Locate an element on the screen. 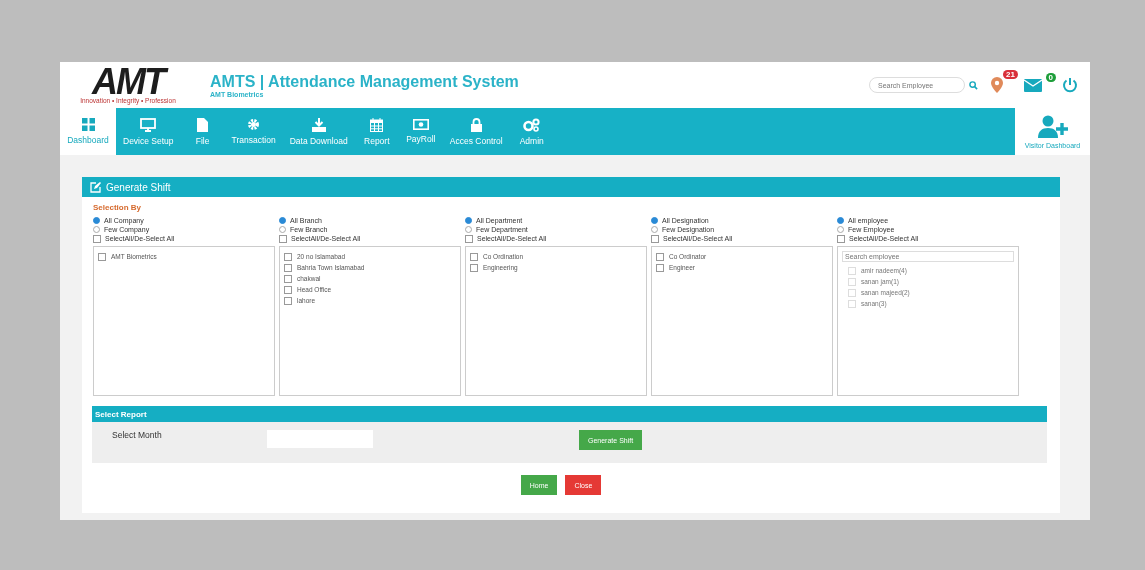  section-label: Selection By is located at coordinates (117, 207).